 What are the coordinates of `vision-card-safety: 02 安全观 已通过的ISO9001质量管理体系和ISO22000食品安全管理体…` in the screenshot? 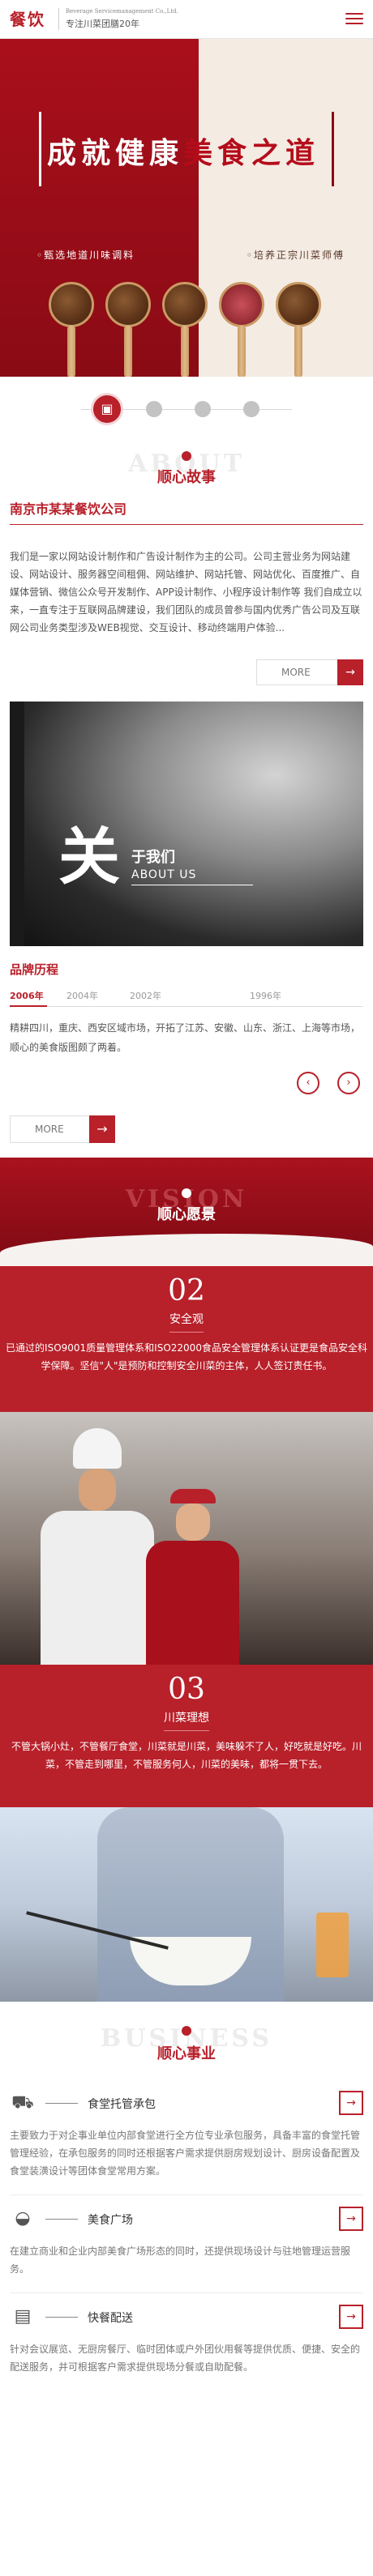 It's located at (186, 1339).